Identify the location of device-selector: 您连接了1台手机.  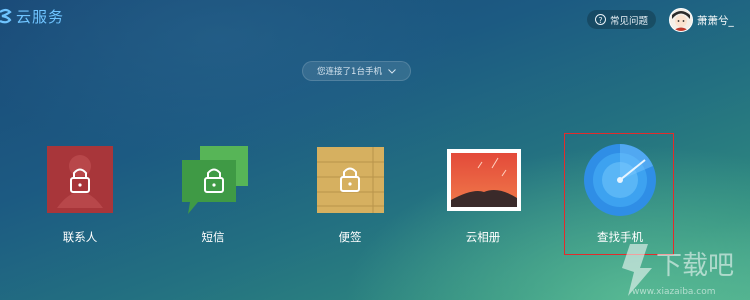
(356, 71).